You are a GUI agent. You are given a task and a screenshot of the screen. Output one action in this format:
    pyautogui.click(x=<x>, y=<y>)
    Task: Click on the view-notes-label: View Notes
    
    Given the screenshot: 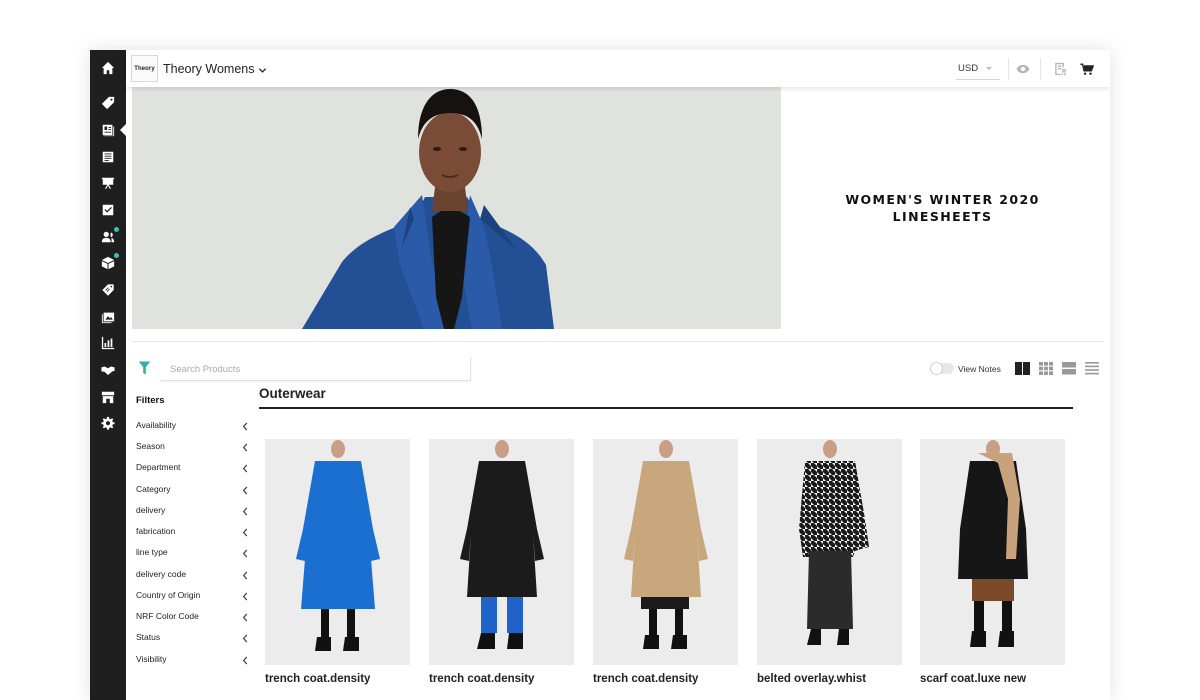 What is the action you would take?
    pyautogui.click(x=979, y=369)
    